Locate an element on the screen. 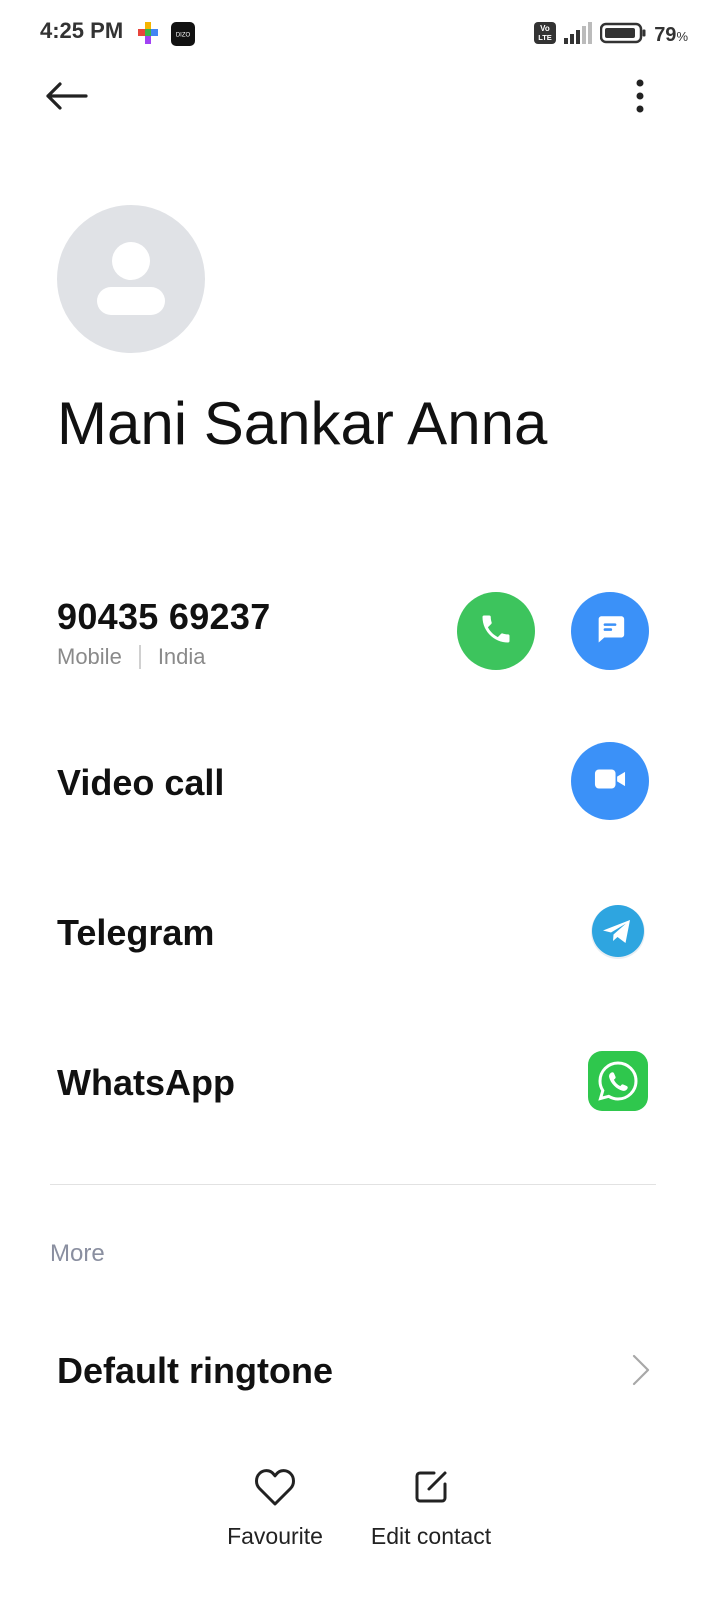 The height and width of the screenshot is (1600, 720). phone-icon is located at coordinates (496, 631).